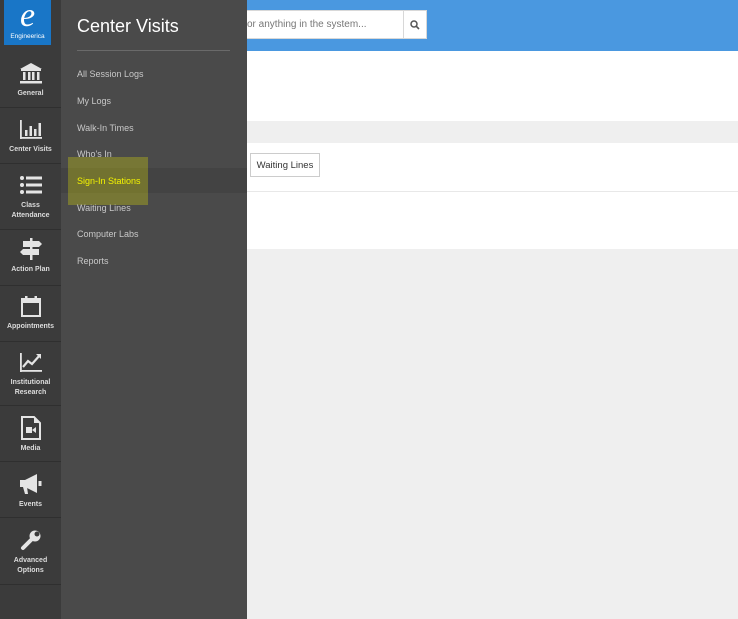 The height and width of the screenshot is (619, 738). Describe the element at coordinates (27, 36) in the screenshot. I see `logo-text: Engineerica` at that location.